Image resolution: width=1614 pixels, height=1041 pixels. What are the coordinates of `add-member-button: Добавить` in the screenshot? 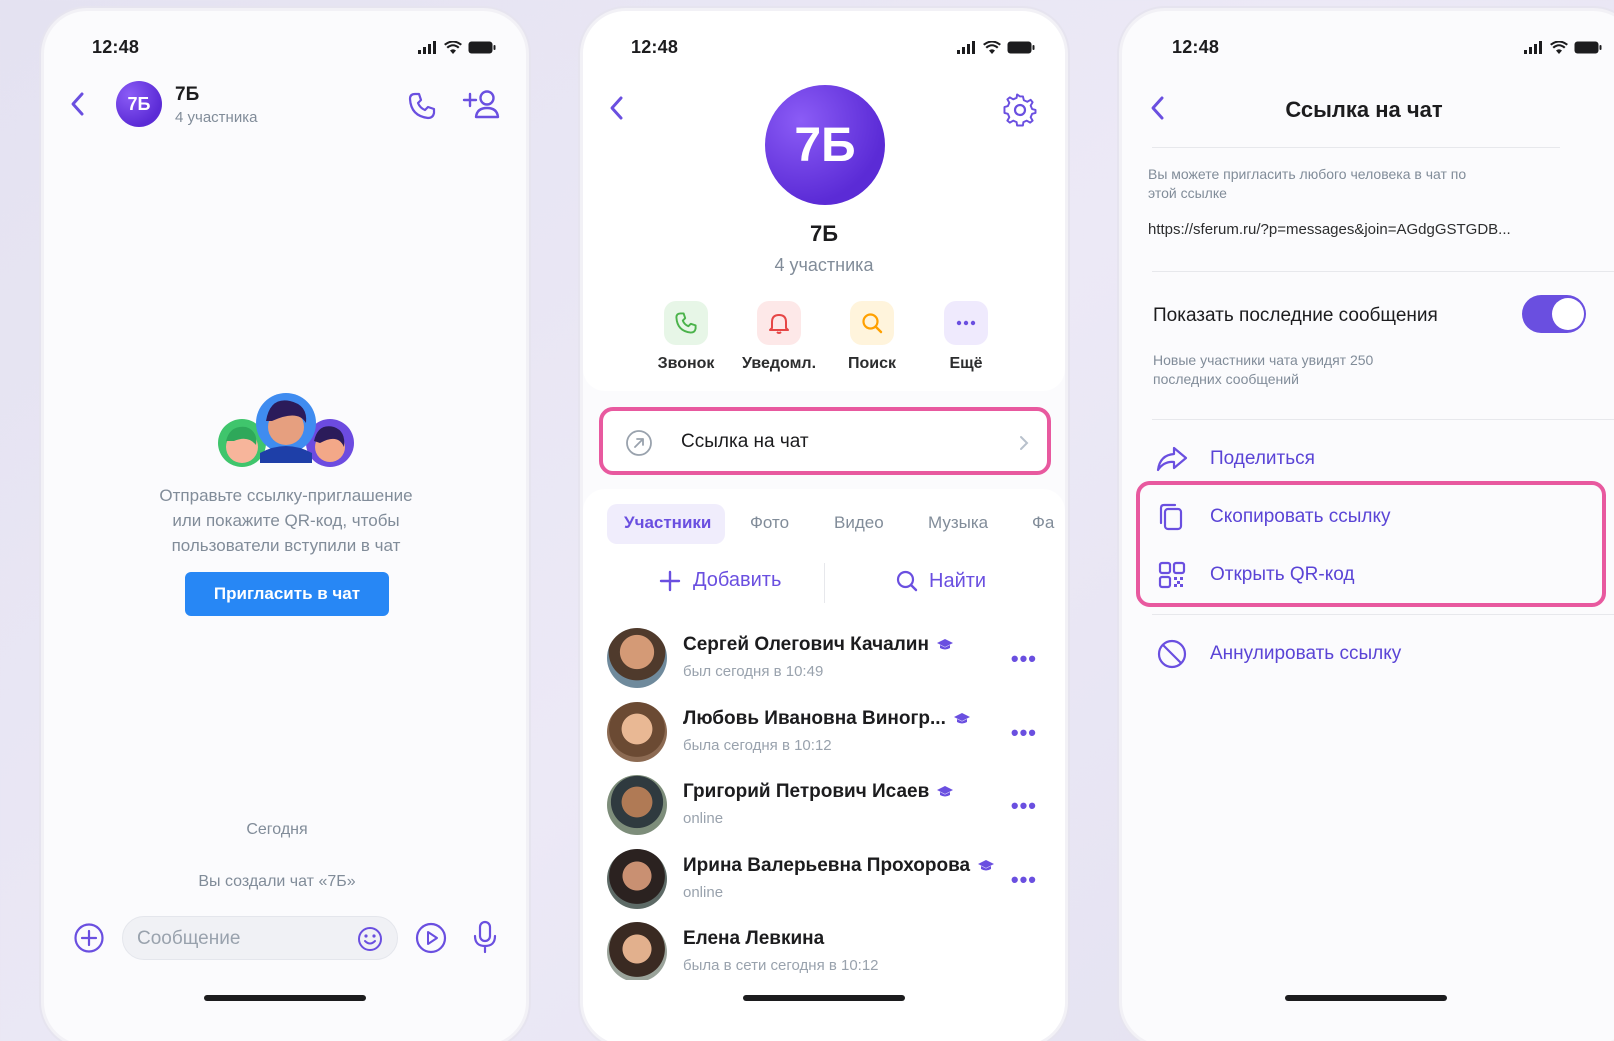 It's located at (720, 580).